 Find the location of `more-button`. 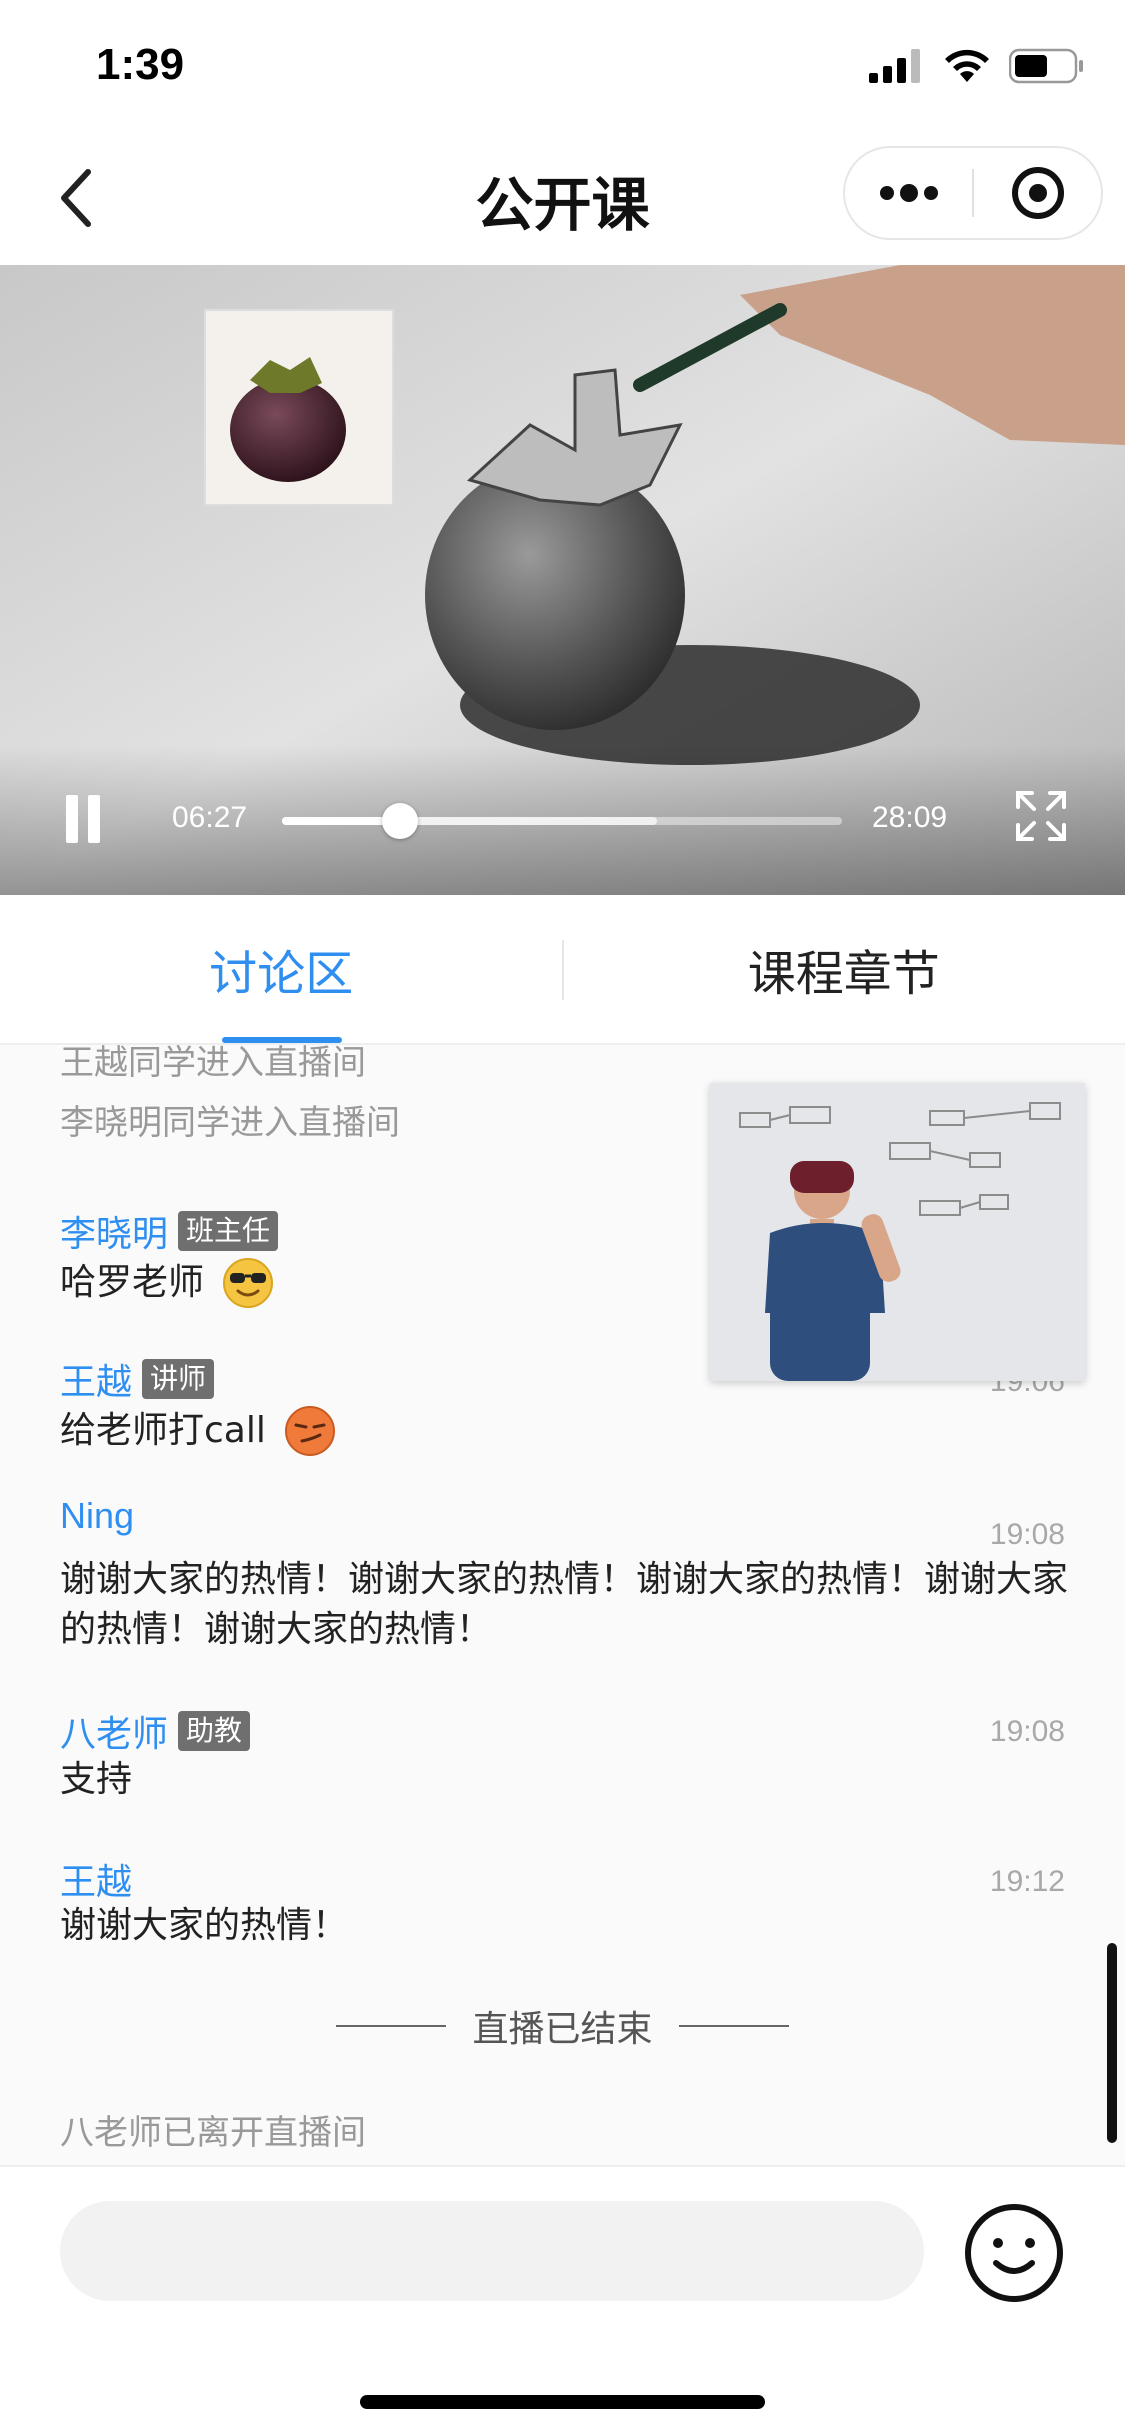

more-button is located at coordinates (908, 193).